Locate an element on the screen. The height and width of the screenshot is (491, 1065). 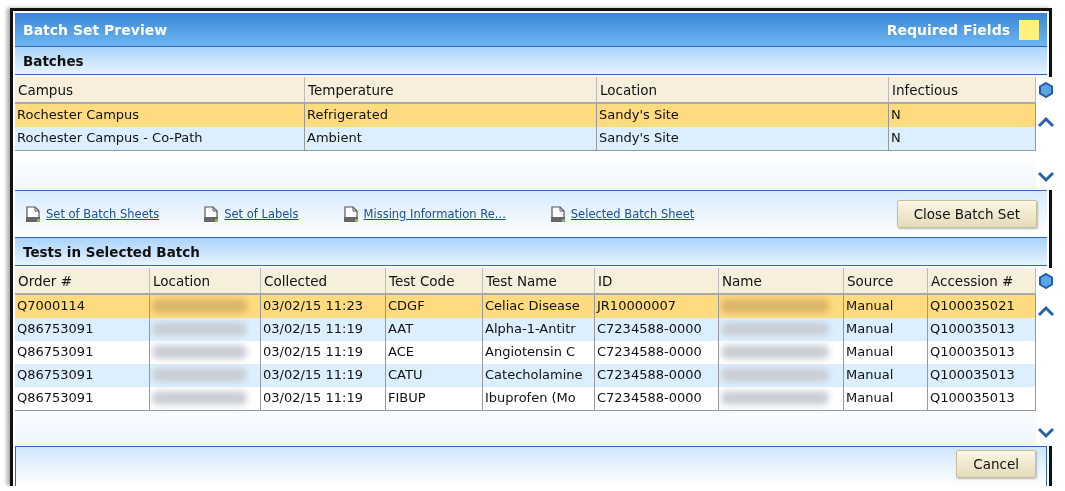
column-header: Source is located at coordinates (886, 280).